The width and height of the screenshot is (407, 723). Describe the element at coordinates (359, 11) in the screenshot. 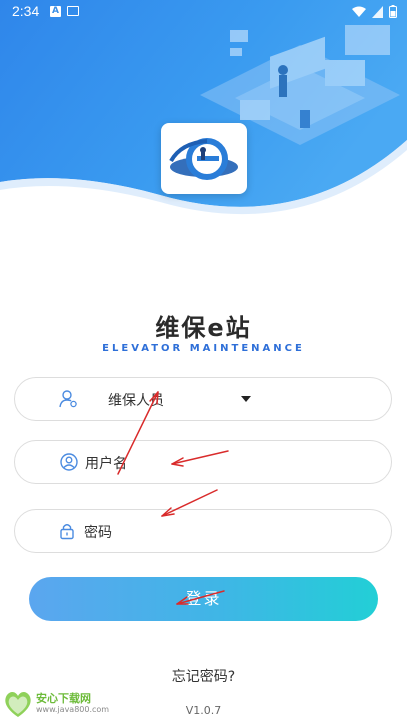

I see `wifi-icon` at that location.